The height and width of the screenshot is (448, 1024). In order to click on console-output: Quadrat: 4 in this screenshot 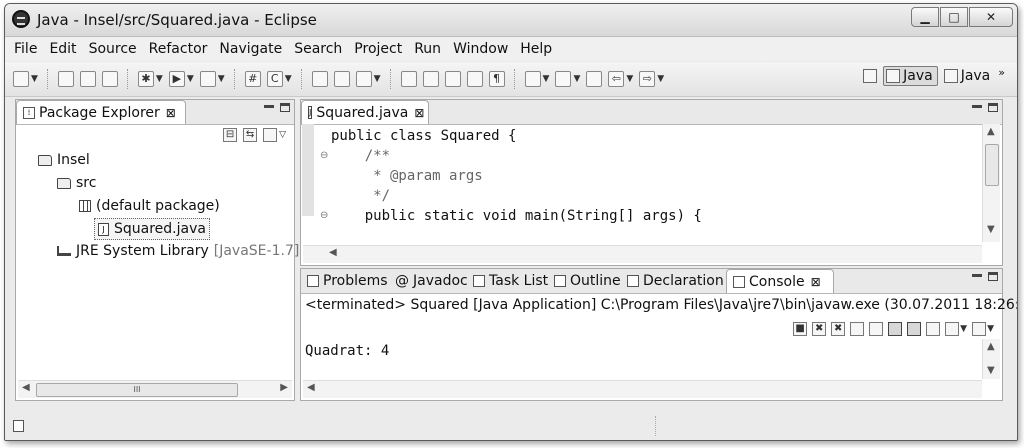, I will do `click(347, 351)`.